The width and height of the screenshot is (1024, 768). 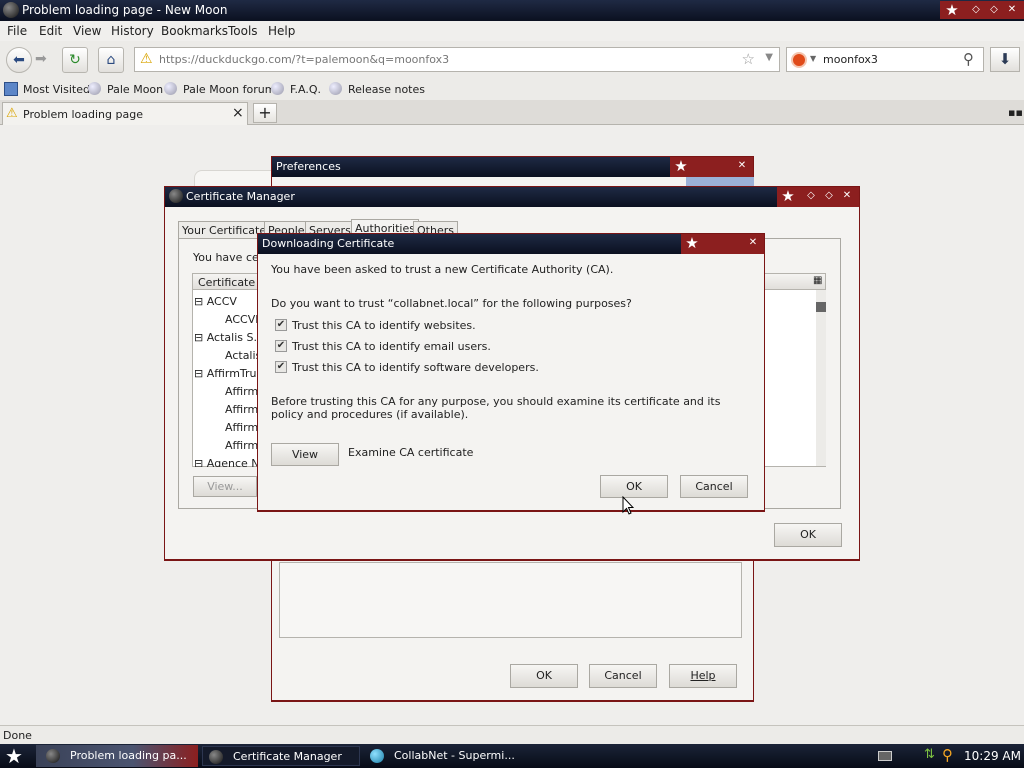 I want to click on trust-email-checkbox: ✔, so click(x=281, y=346).